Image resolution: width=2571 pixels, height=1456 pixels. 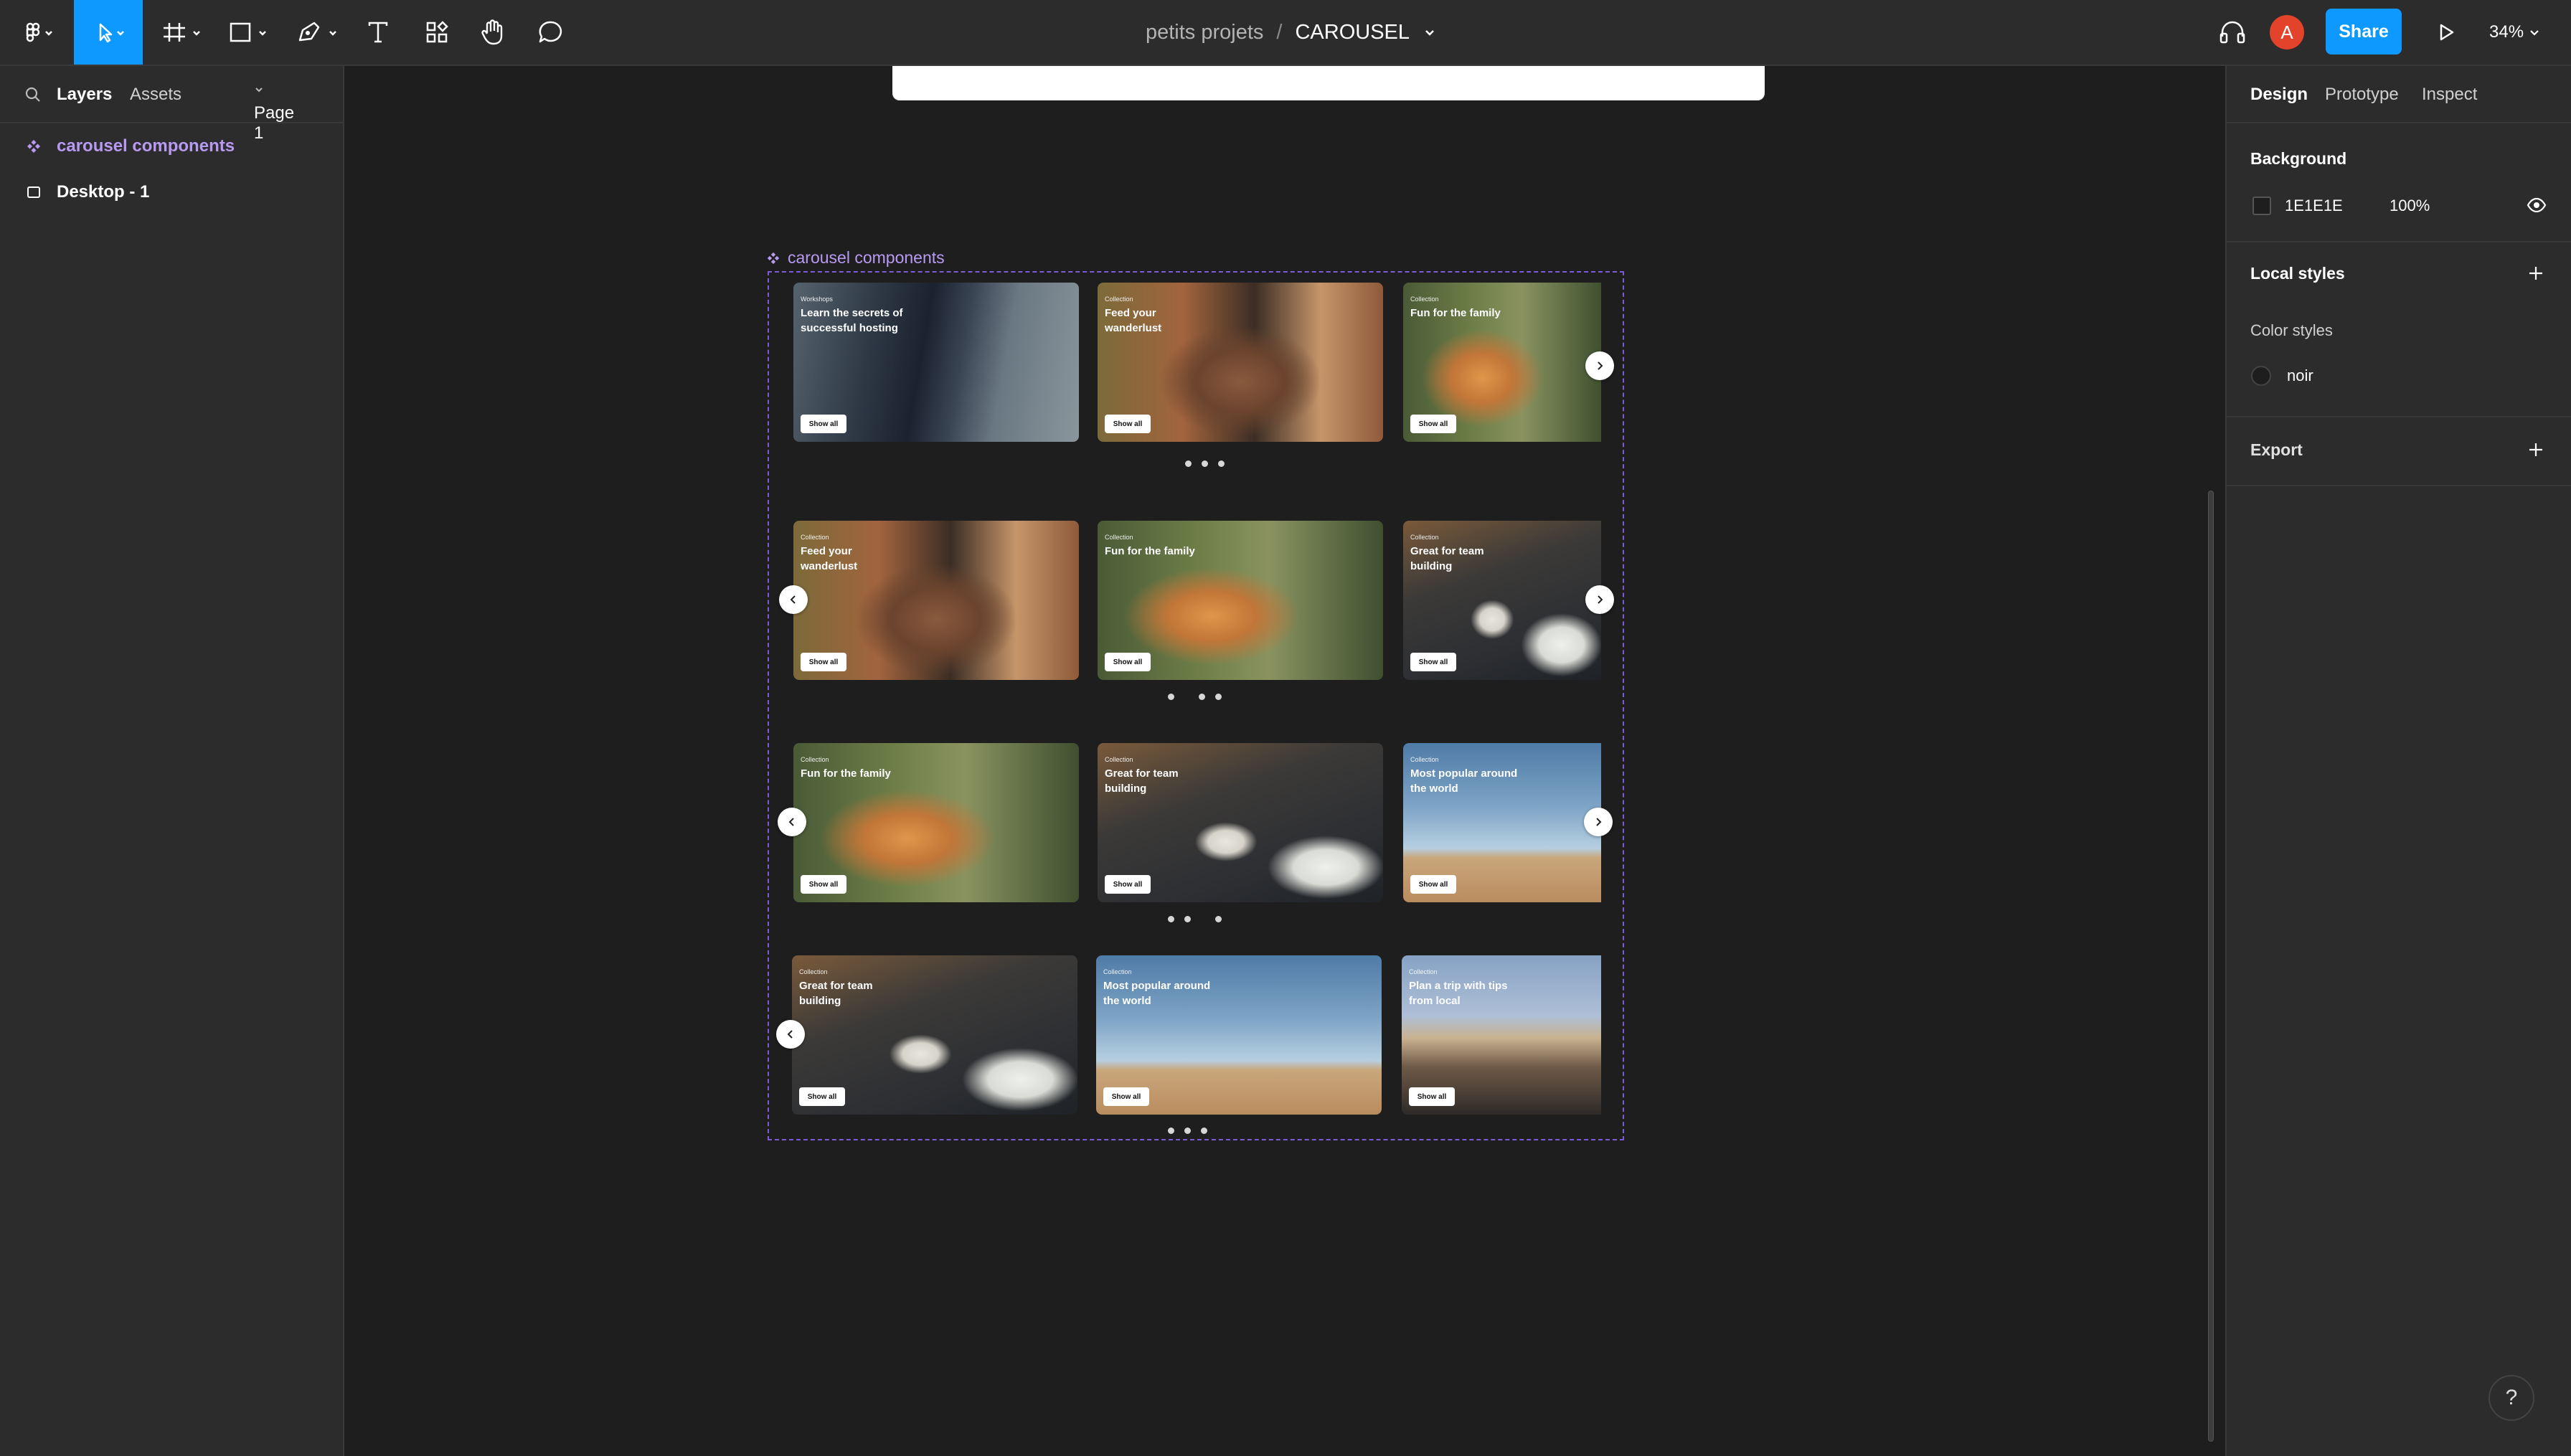 I want to click on background-section-title: Background, so click(x=2298, y=158).